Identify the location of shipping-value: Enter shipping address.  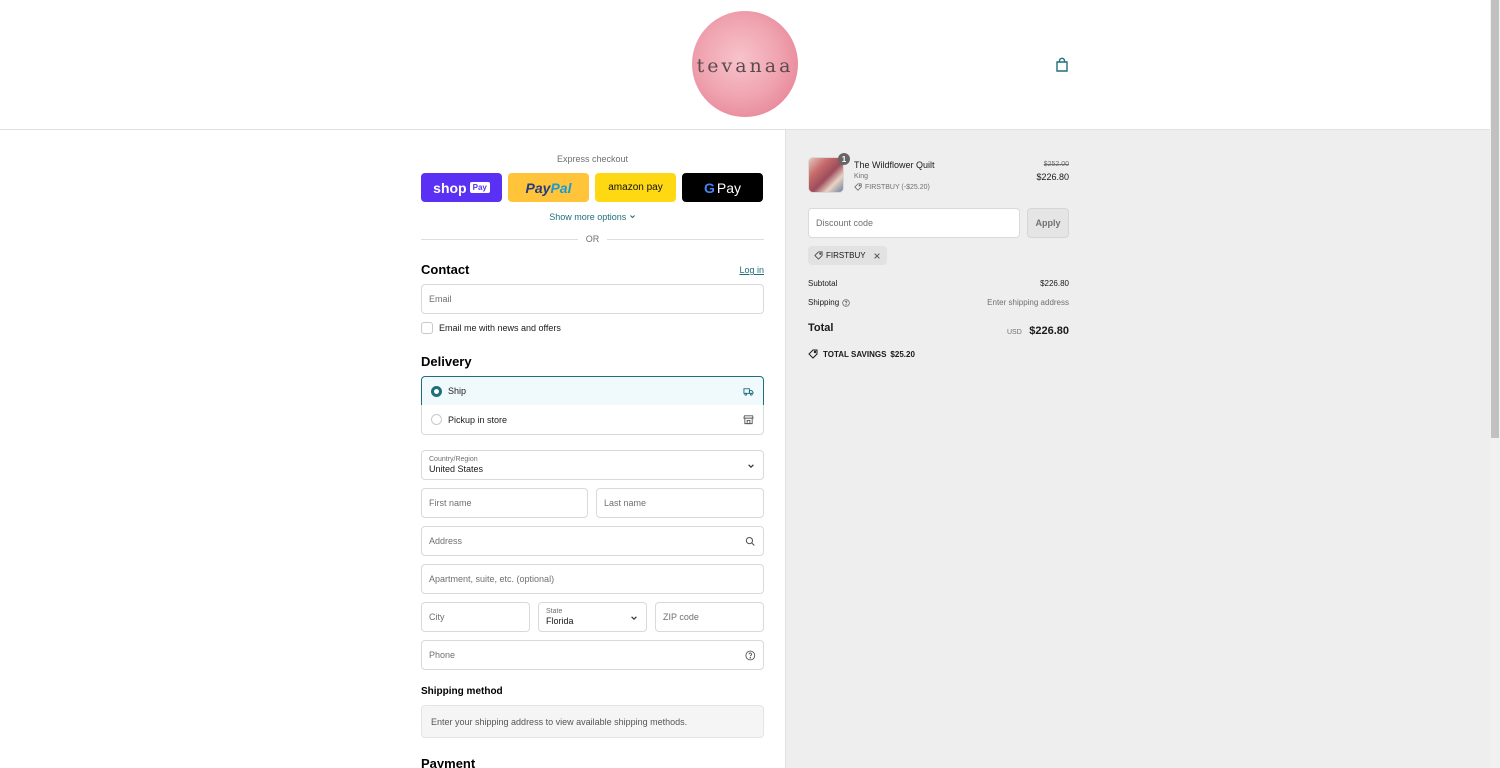
(1028, 302).